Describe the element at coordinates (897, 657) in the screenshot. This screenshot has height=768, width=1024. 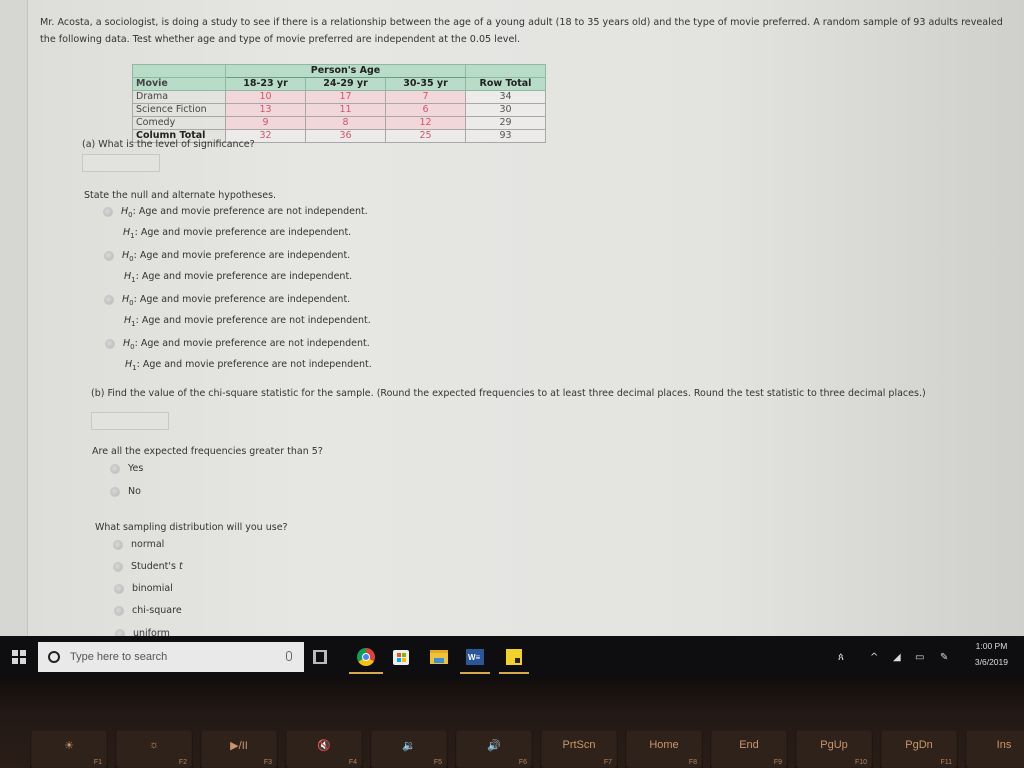
I see `wifi-icon: ◢` at that location.